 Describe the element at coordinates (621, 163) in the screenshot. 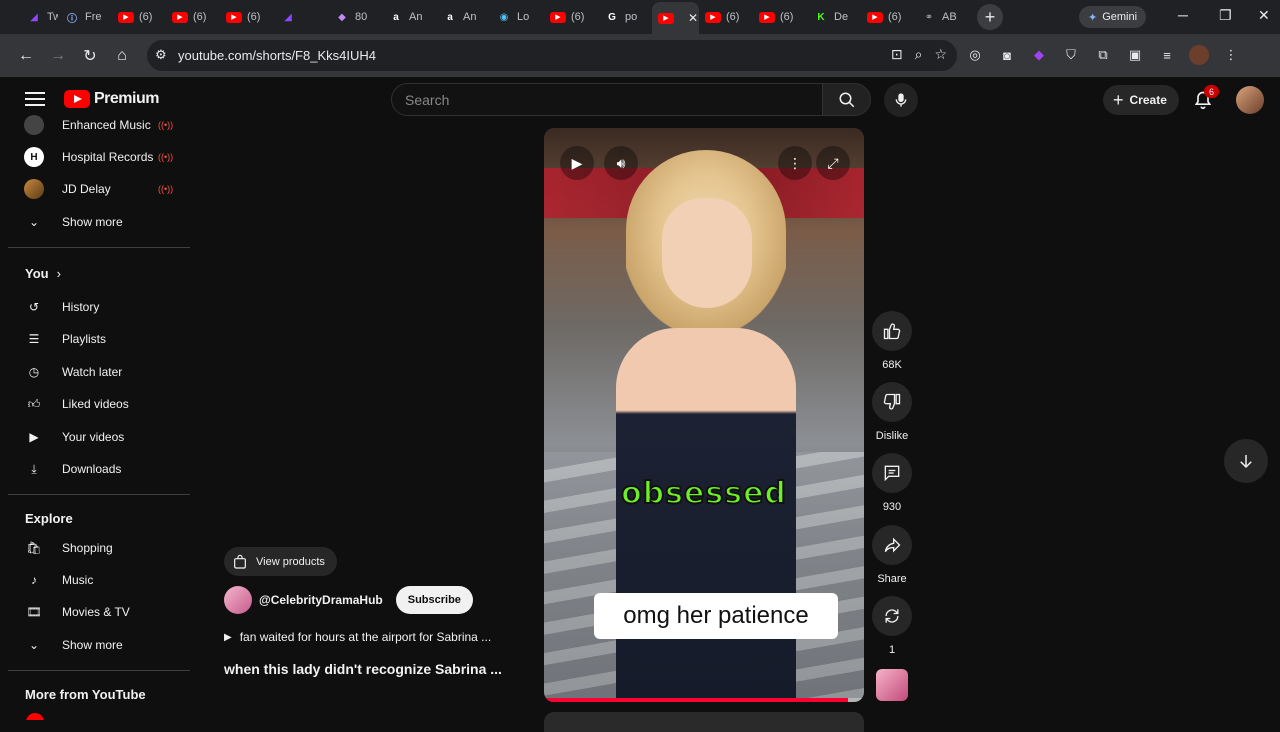

I see `volume-icon: 🔊︎` at that location.